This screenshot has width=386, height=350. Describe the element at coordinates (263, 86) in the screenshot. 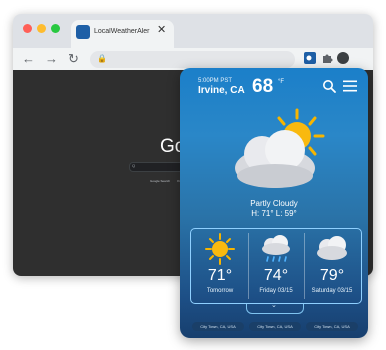

I see `current-temperature: 68` at that location.